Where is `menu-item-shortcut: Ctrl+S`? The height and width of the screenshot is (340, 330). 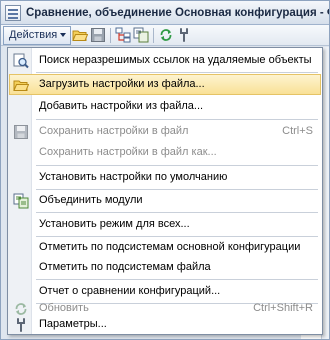 menu-item-shortcut: Ctrl+S is located at coordinates (297, 131).